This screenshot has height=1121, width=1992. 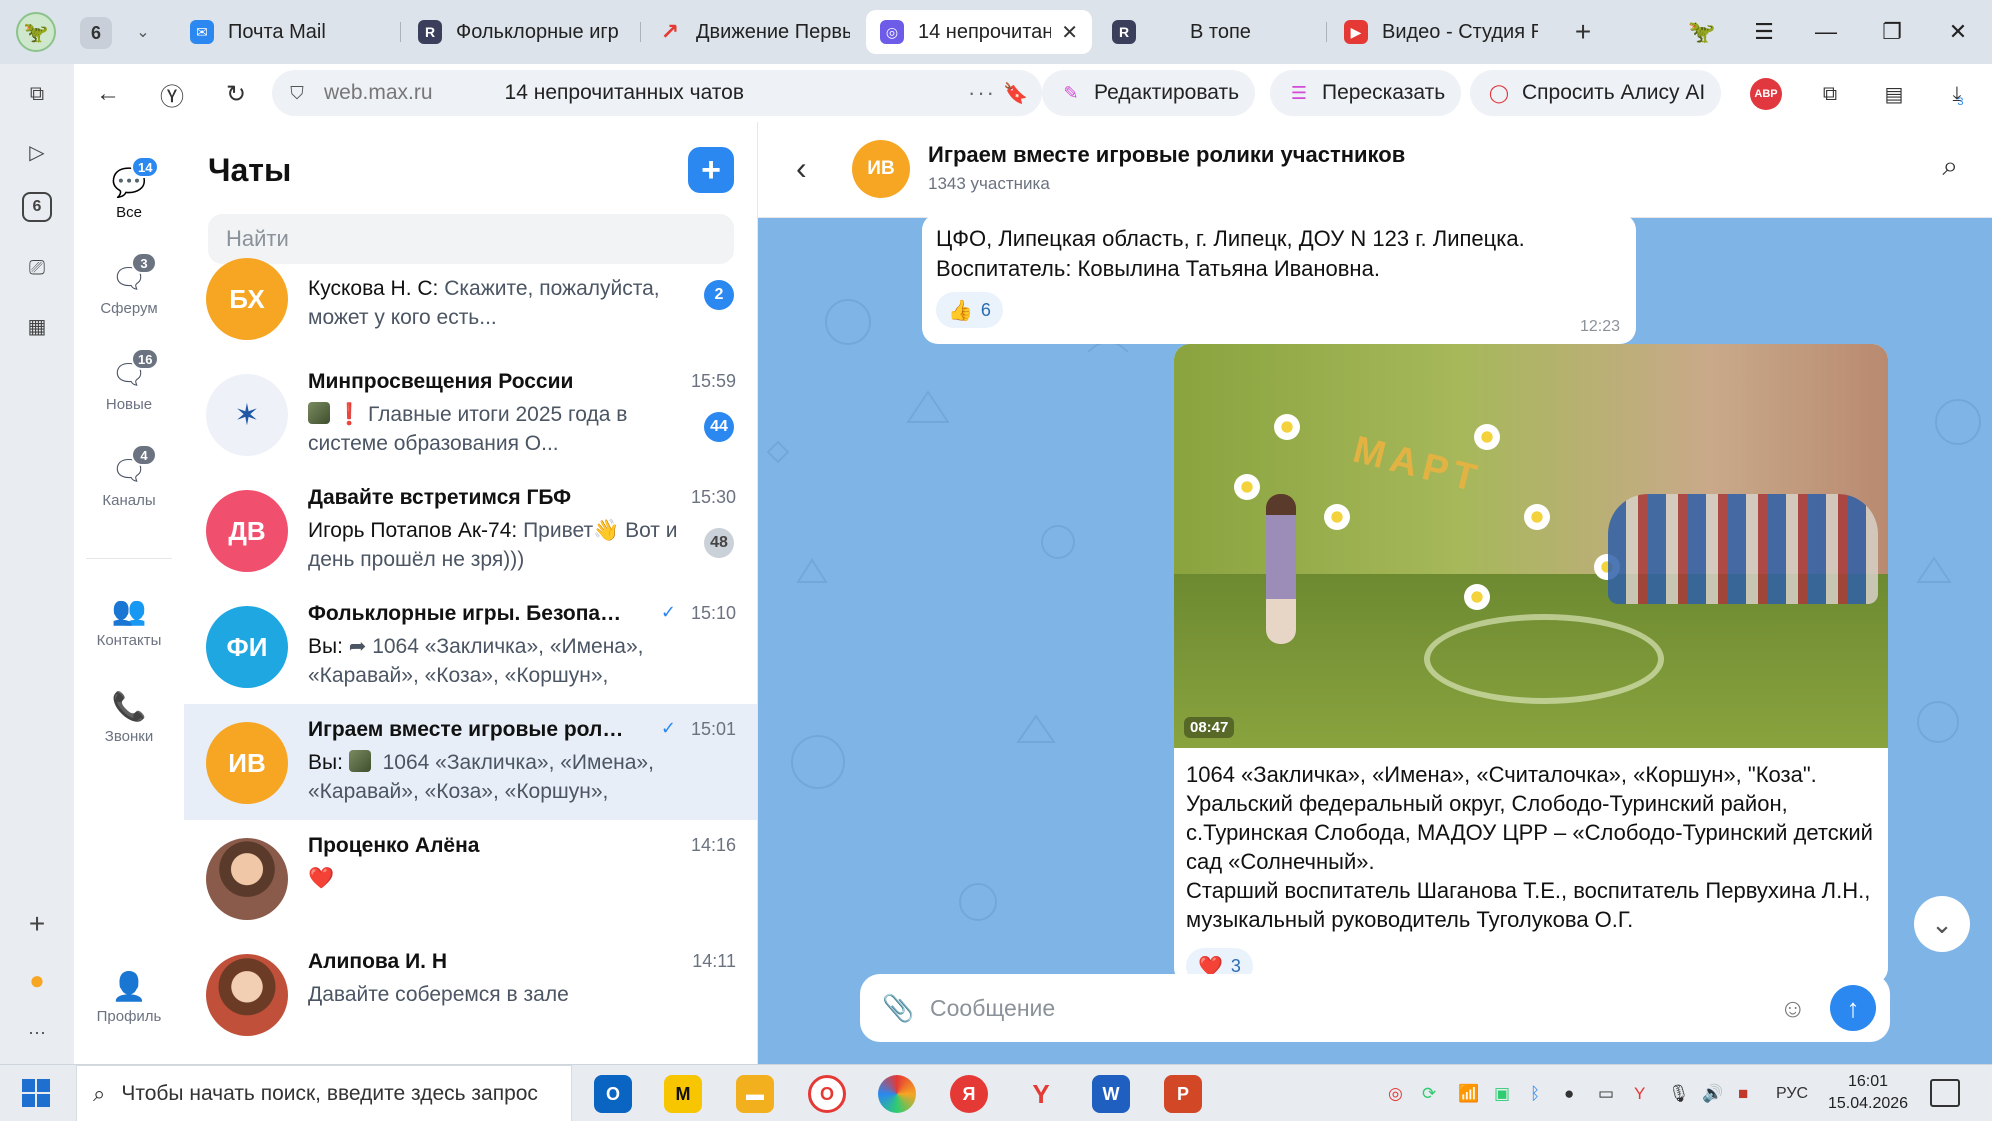 I want to click on tray-bluetooth-icon: ᛒ, so click(x=1535, y=1094).